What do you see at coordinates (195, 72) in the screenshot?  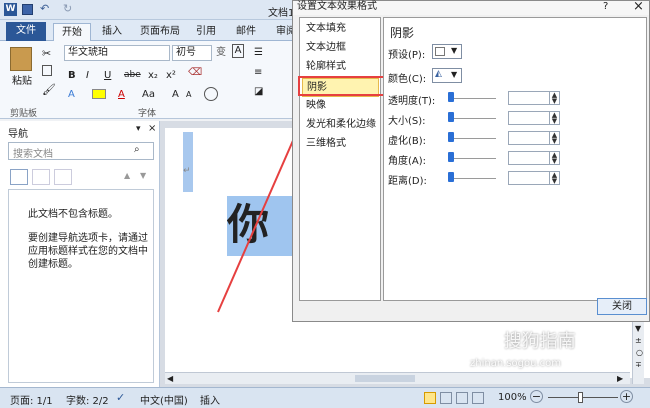 I see `clear-format-icon: ⌫` at bounding box center [195, 72].